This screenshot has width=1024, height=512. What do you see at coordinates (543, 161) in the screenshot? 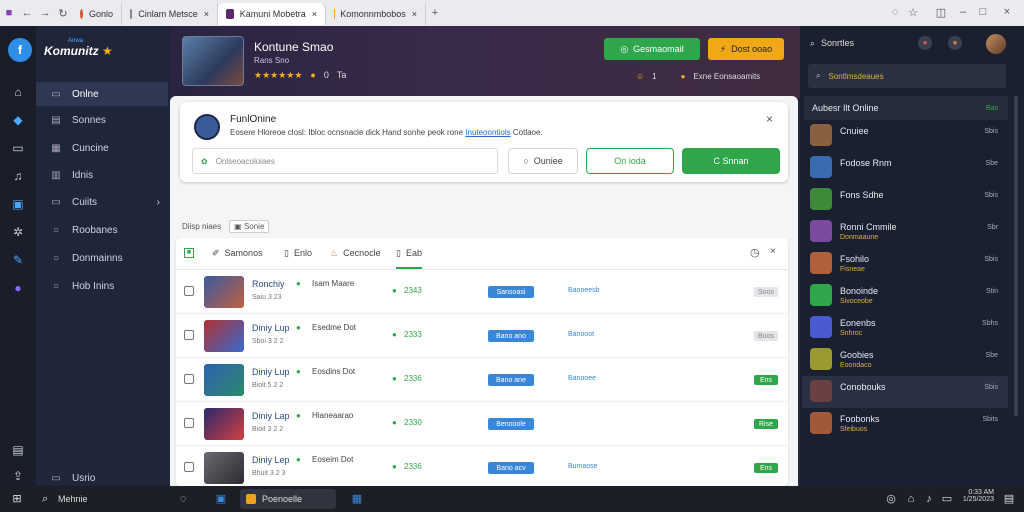
I see `card-secondary-button: ○ Ouniee` at bounding box center [543, 161].